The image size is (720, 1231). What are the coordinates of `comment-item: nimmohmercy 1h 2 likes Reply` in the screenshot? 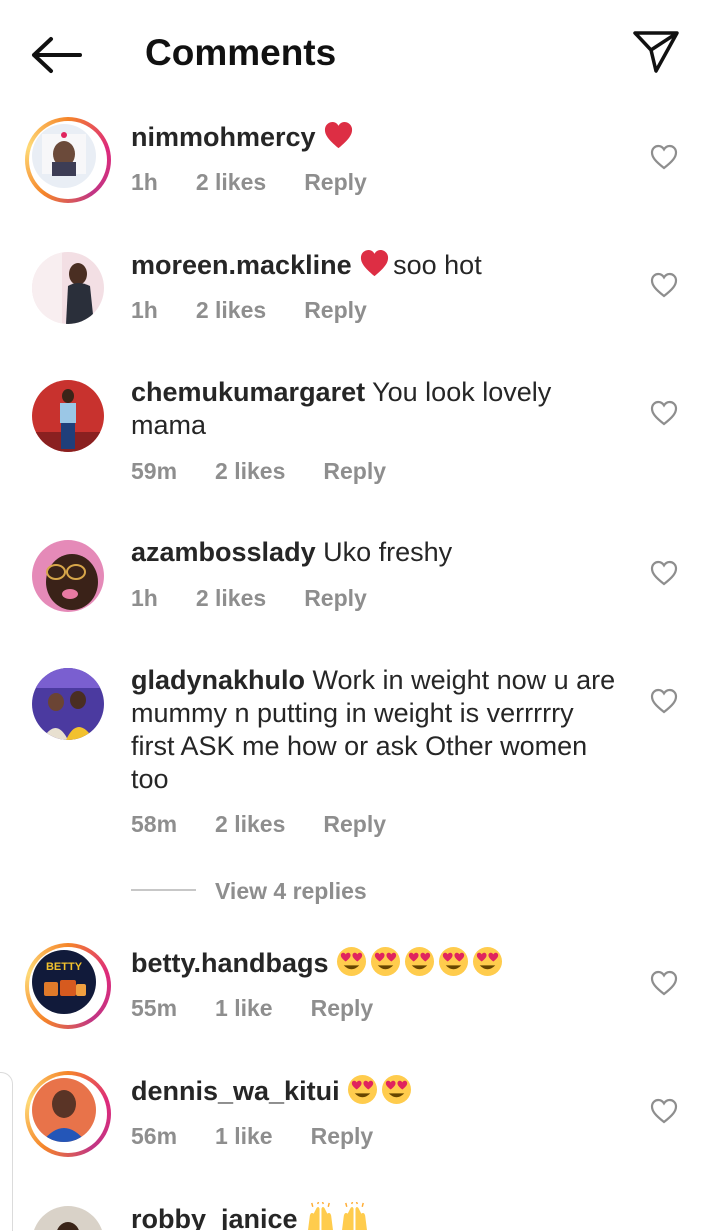 It's located at (360, 163).